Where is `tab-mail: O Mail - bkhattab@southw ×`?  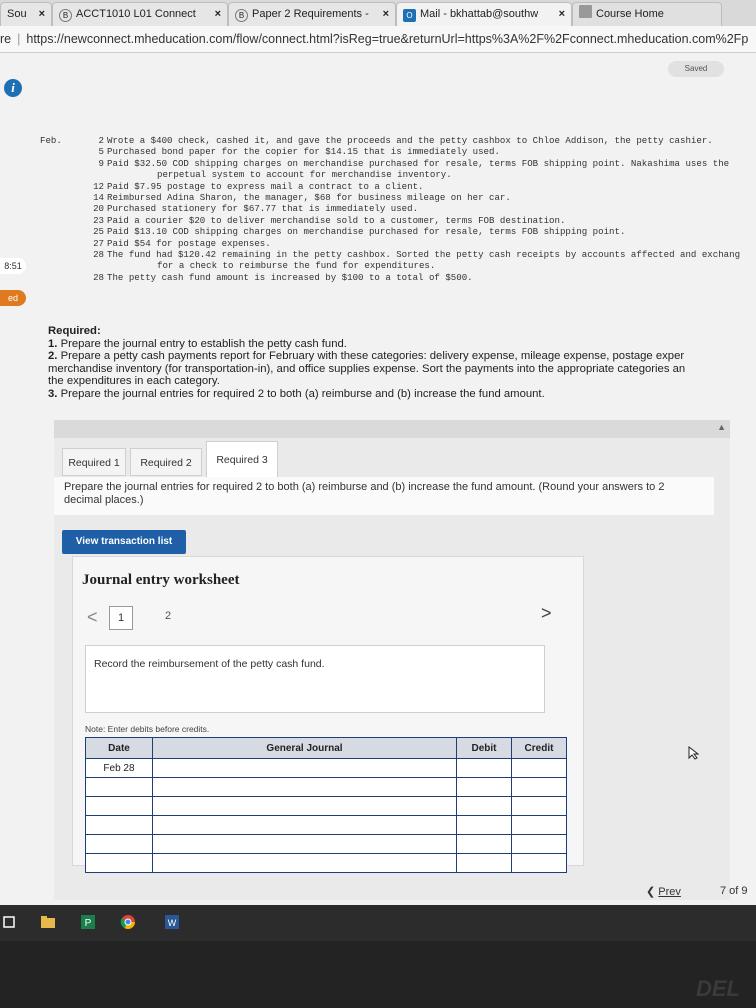
tab-mail: O Mail - bkhattab@southw × is located at coordinates (484, 14).